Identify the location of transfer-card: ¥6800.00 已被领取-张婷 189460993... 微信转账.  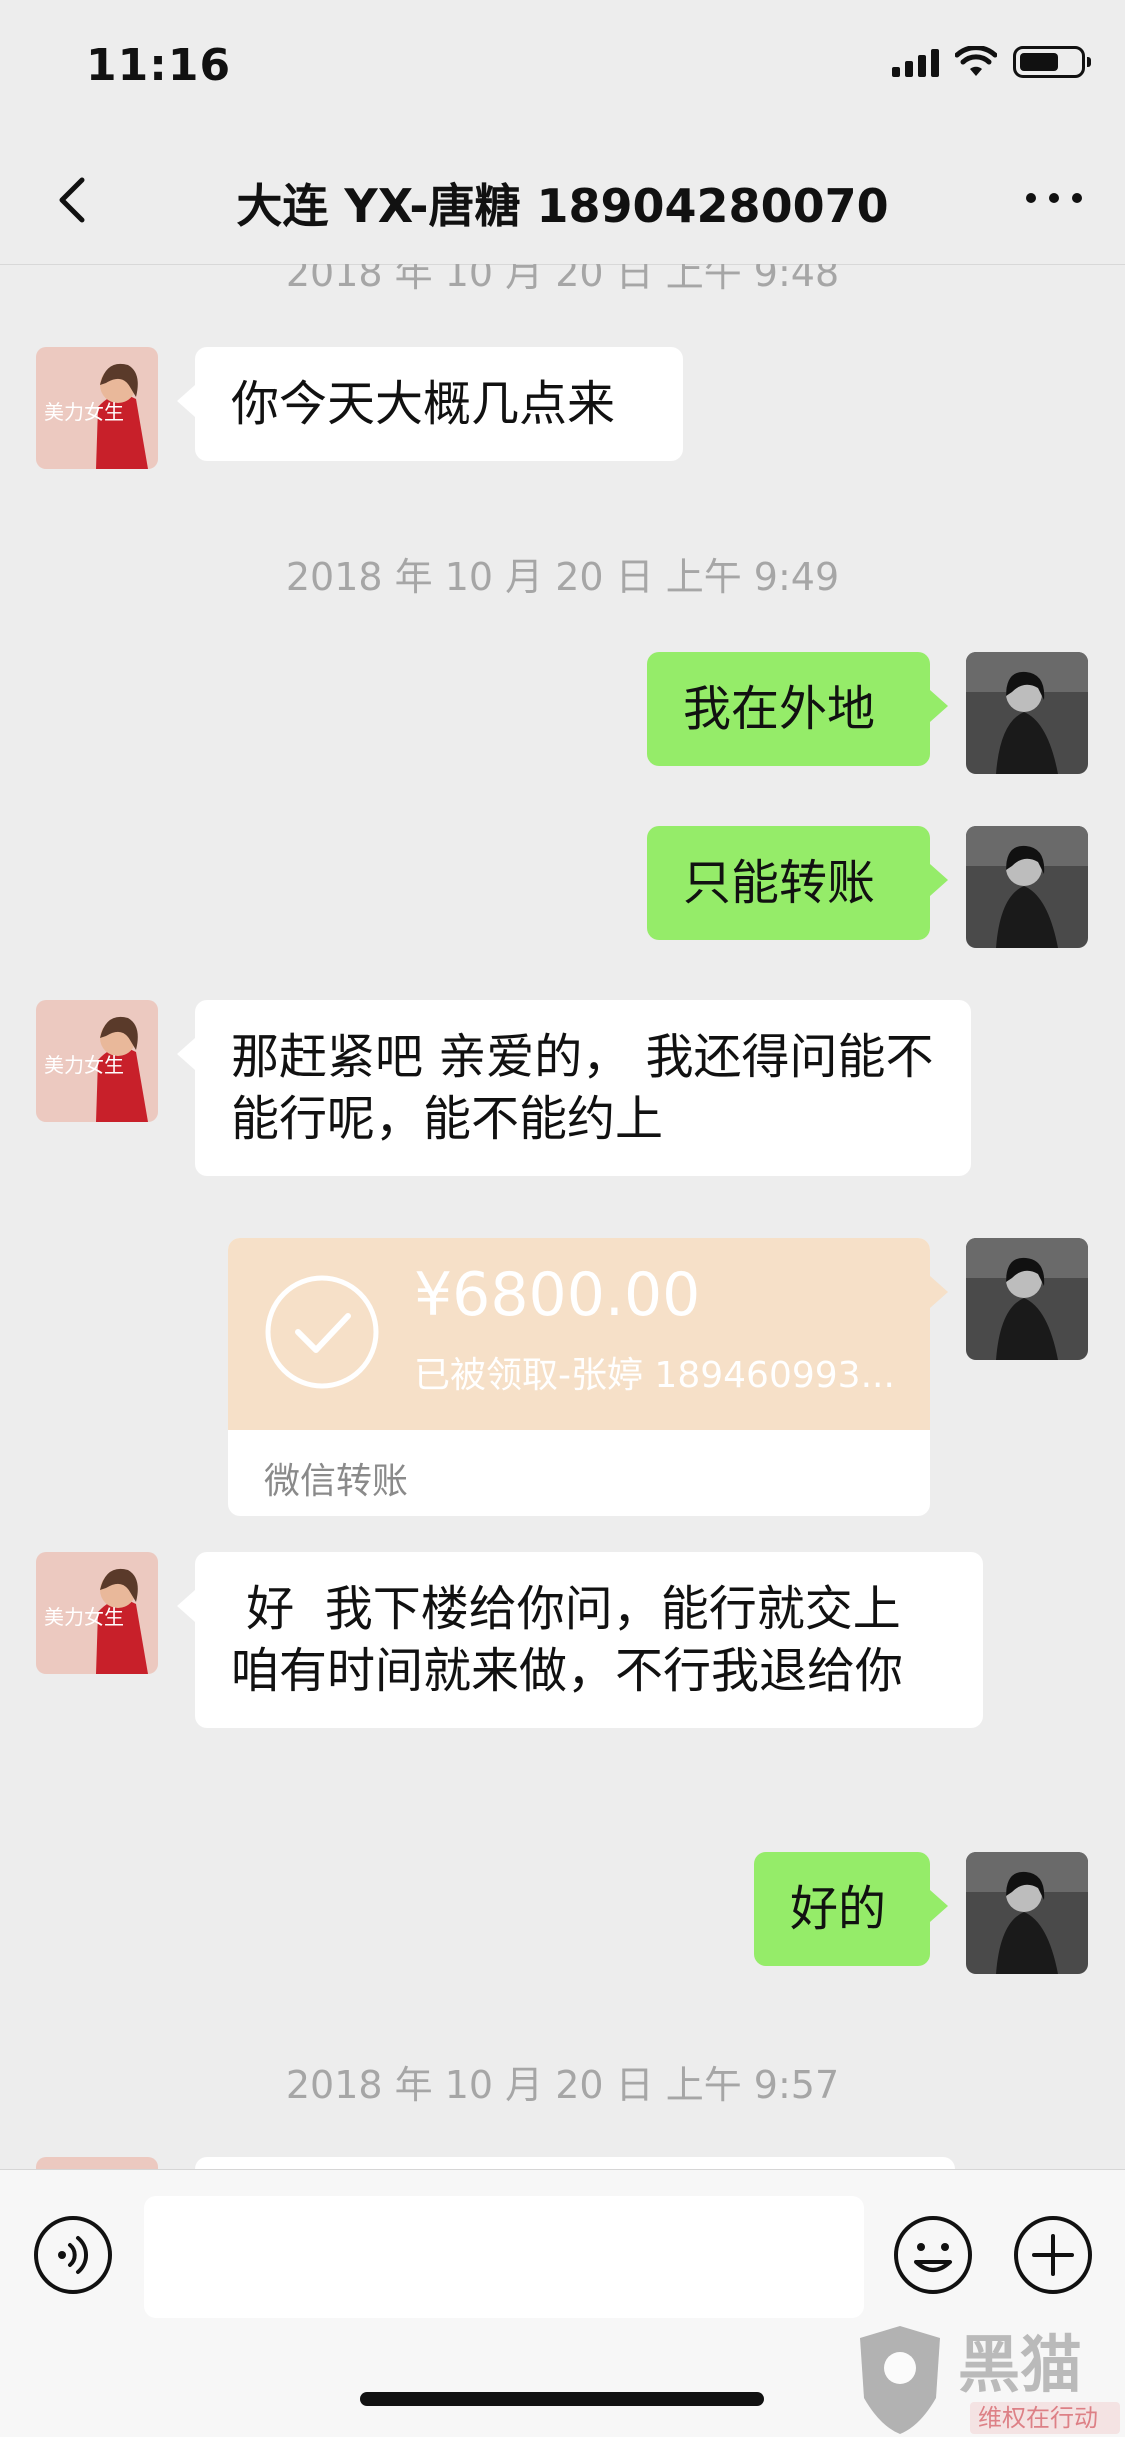
(588, 1377).